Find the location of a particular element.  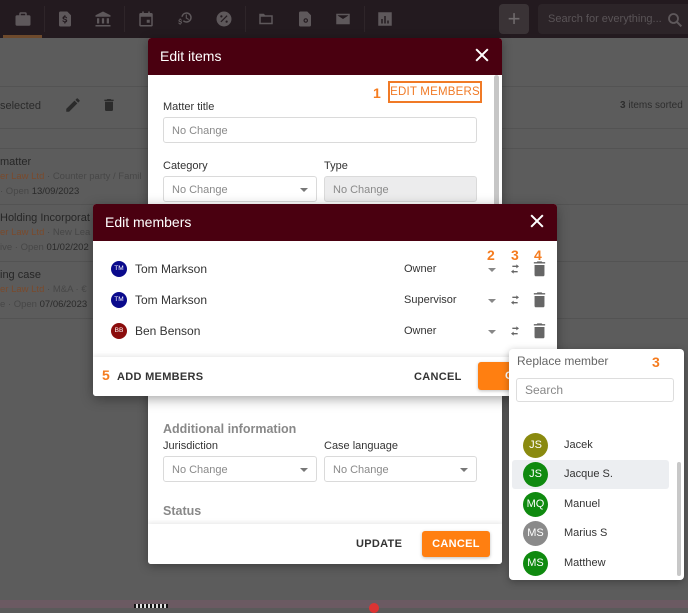

matter-title-field: No Change is located at coordinates (320, 130).